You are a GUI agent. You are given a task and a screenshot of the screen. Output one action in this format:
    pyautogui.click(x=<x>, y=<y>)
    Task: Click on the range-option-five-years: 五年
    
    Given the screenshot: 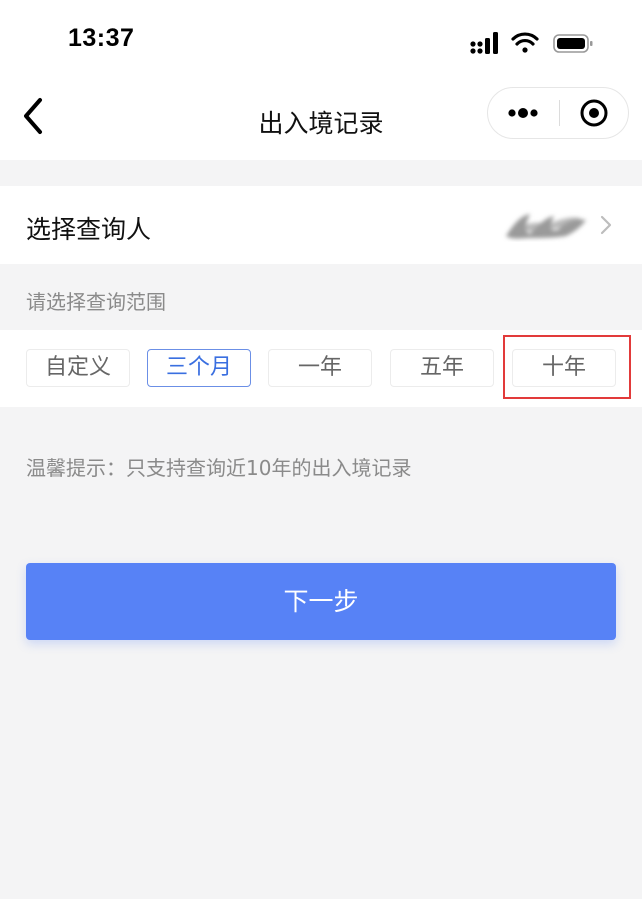 What is the action you would take?
    pyautogui.click(x=442, y=368)
    